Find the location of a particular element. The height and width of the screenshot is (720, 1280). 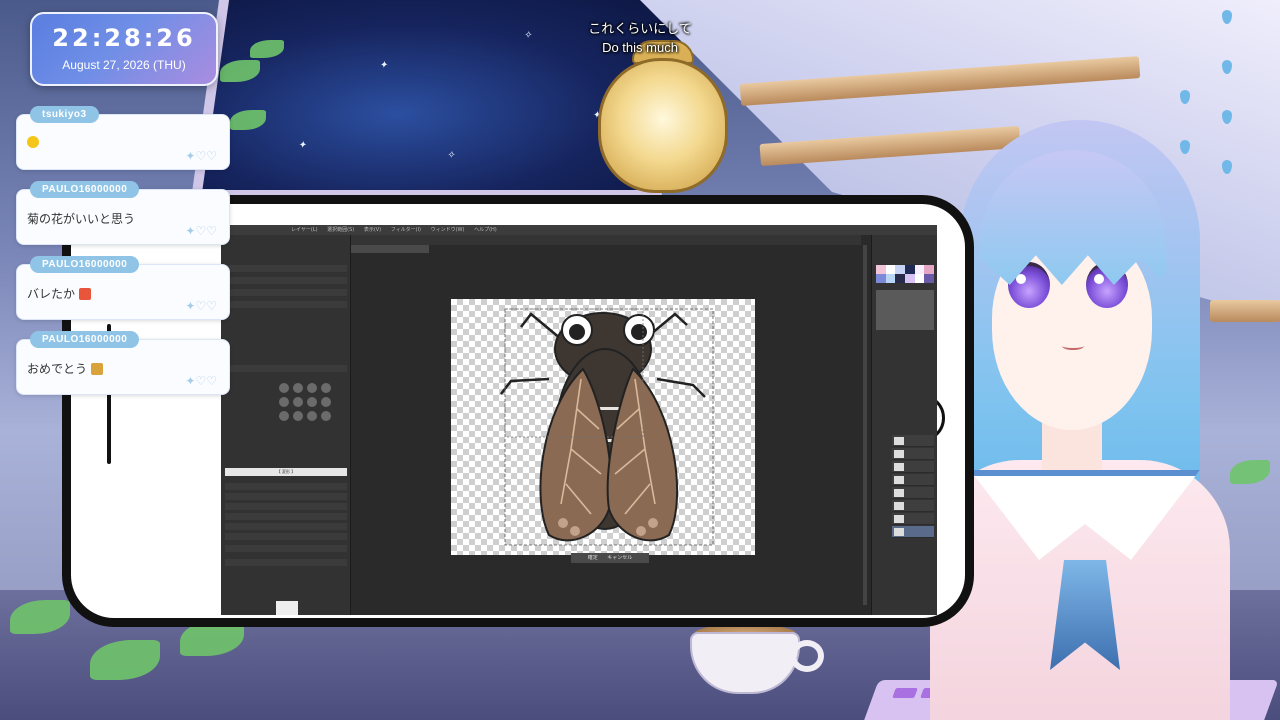

clock-time: 22:28:26 is located at coordinates (124, 38).